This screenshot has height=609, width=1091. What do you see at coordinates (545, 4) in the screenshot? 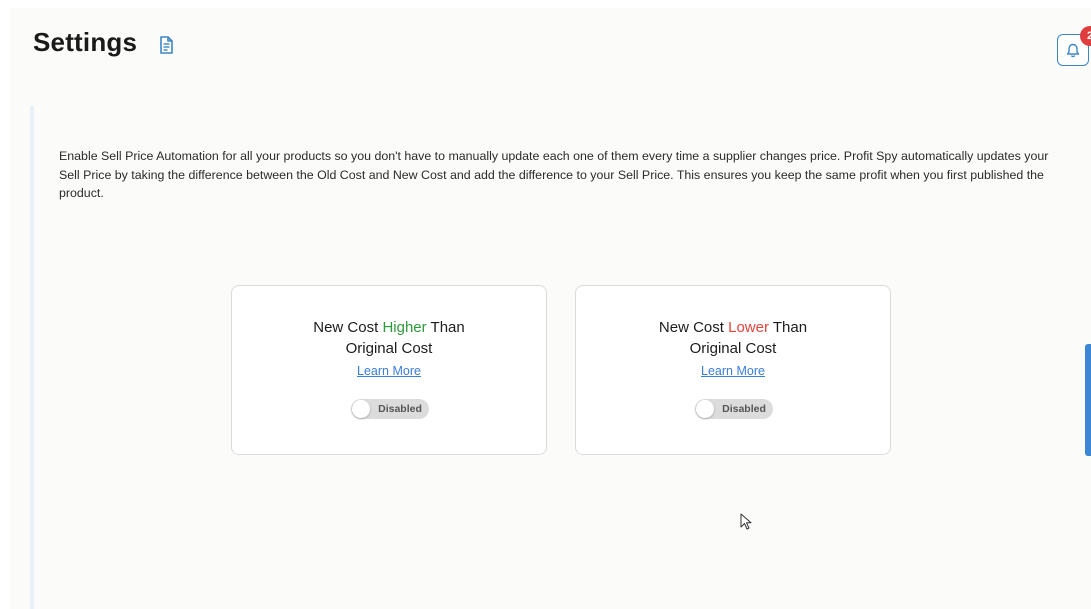
I see `top-strip` at bounding box center [545, 4].